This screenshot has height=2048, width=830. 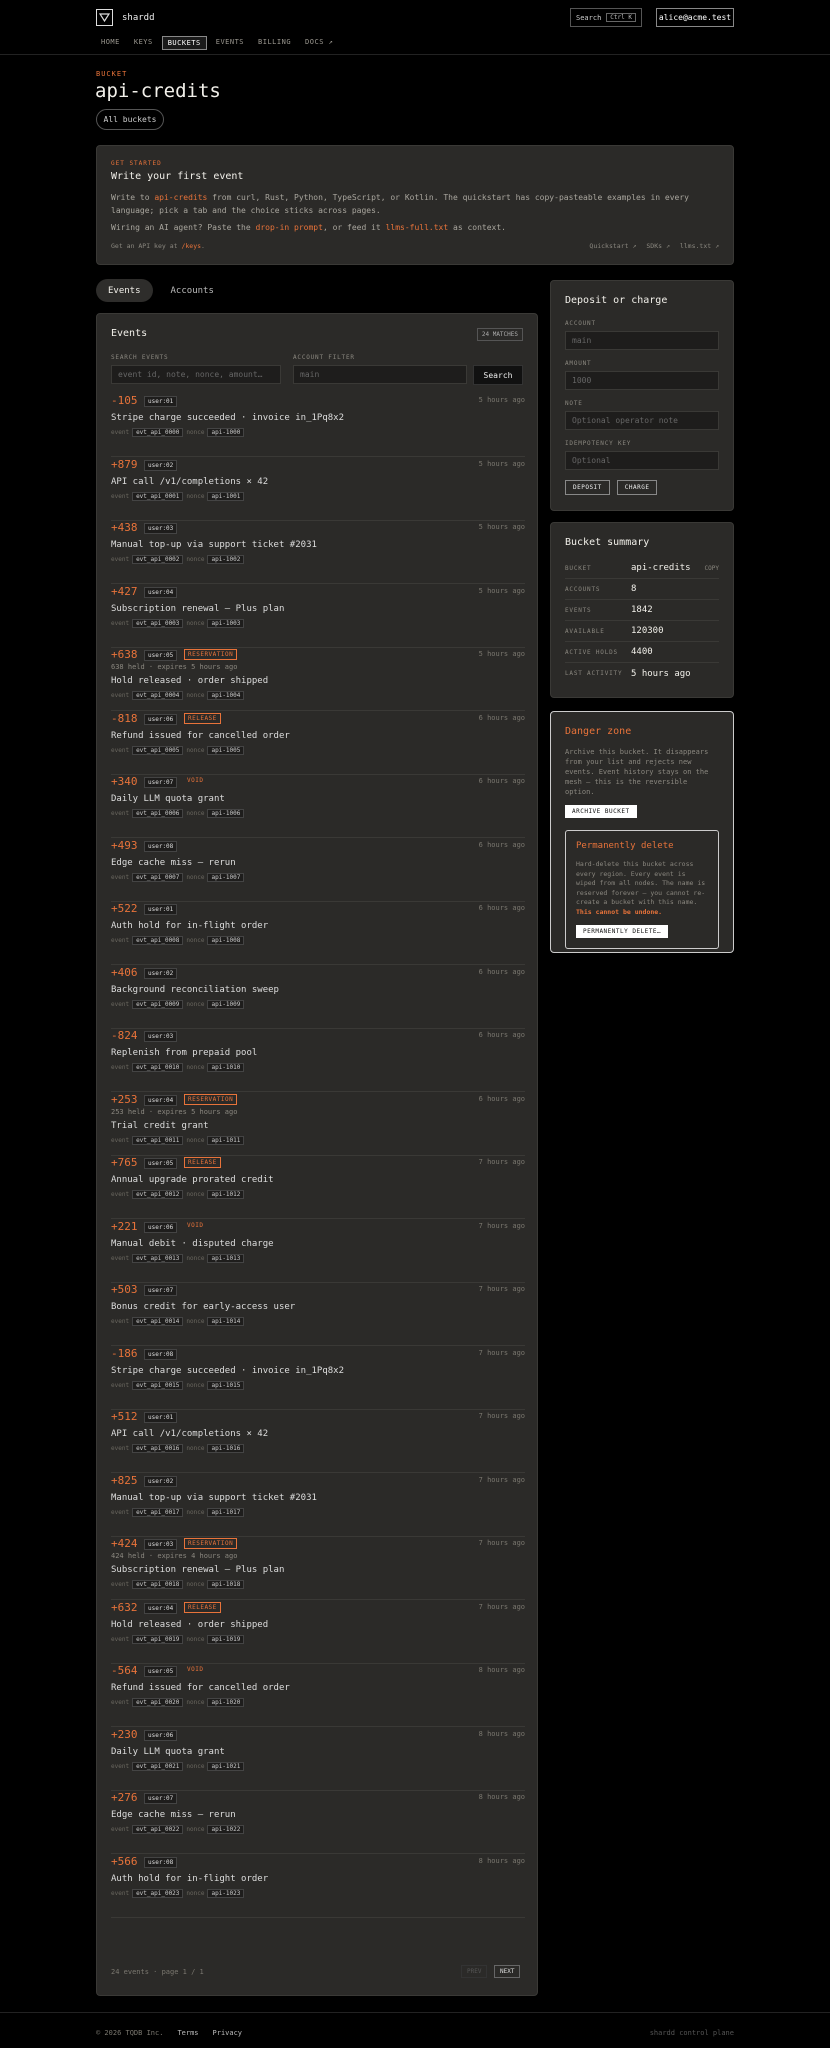 What do you see at coordinates (226, 559) in the screenshot?
I see `nonce-chip: api-1002` at bounding box center [226, 559].